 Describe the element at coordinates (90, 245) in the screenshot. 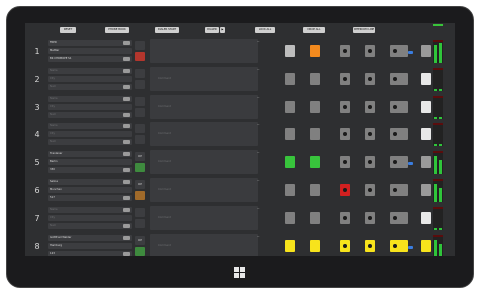

I see `caller-city-field: Hamburg` at that location.